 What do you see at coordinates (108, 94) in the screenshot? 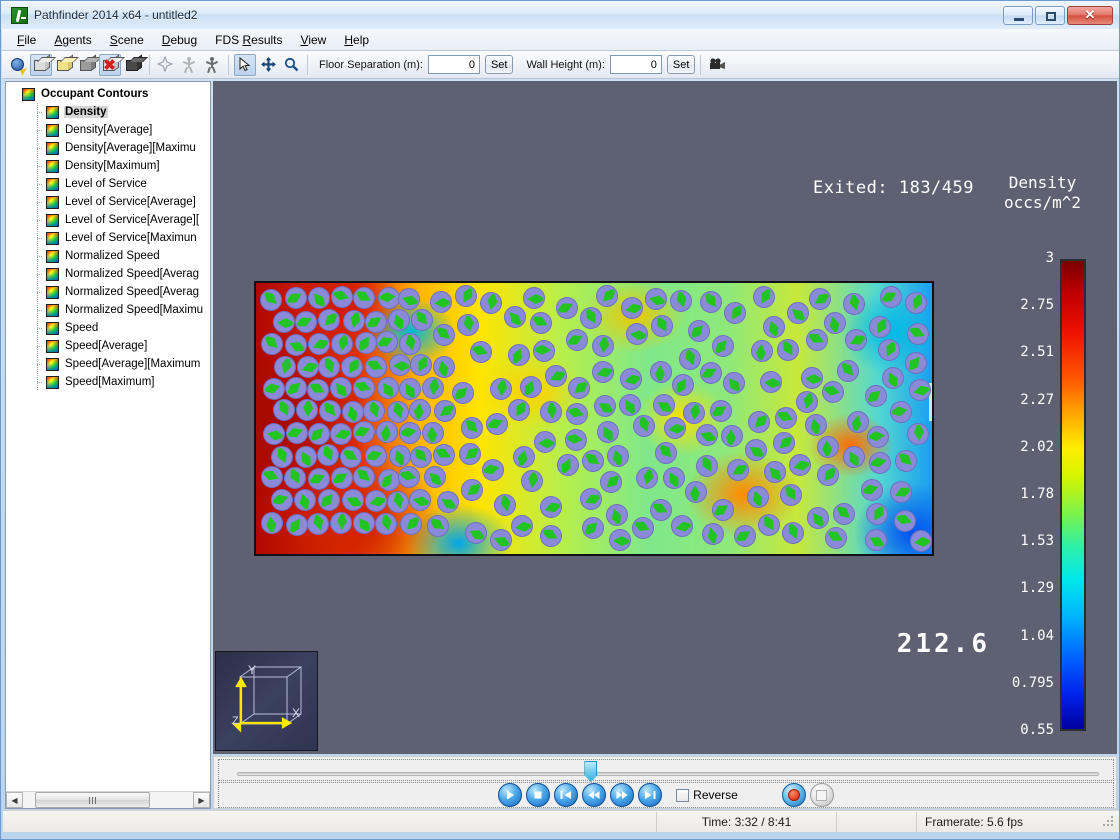
I see `tree-root-occupant-contours: Occupant Contours` at bounding box center [108, 94].